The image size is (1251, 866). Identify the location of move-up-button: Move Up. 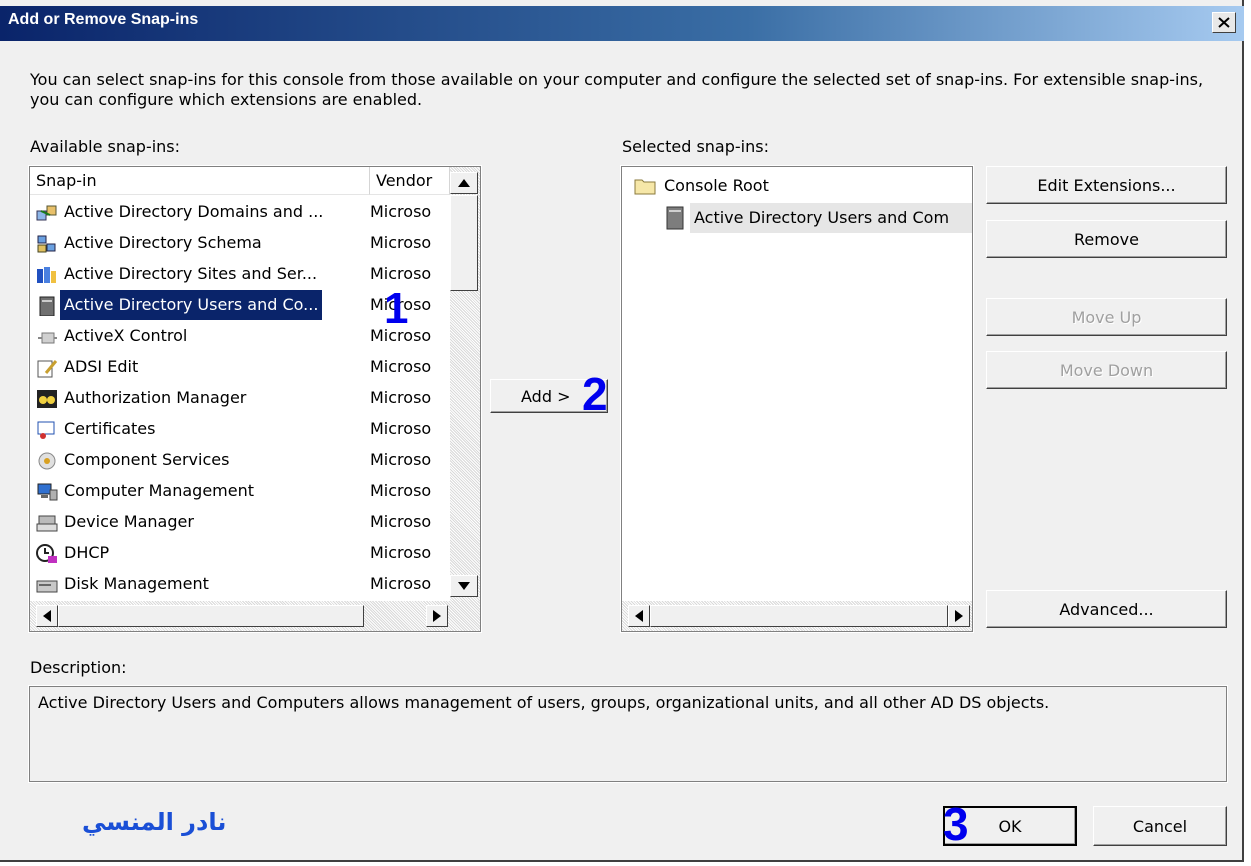
(1106, 317).